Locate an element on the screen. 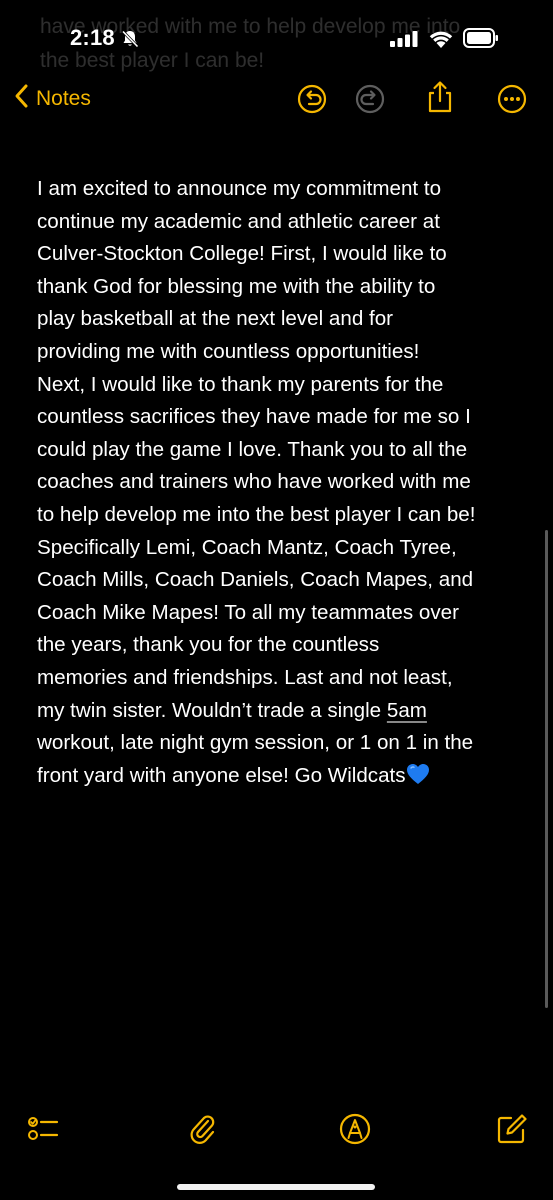 The width and height of the screenshot is (553, 1200). note-line: front yard with anyone else! Go Wildcats is located at coordinates (282, 778).